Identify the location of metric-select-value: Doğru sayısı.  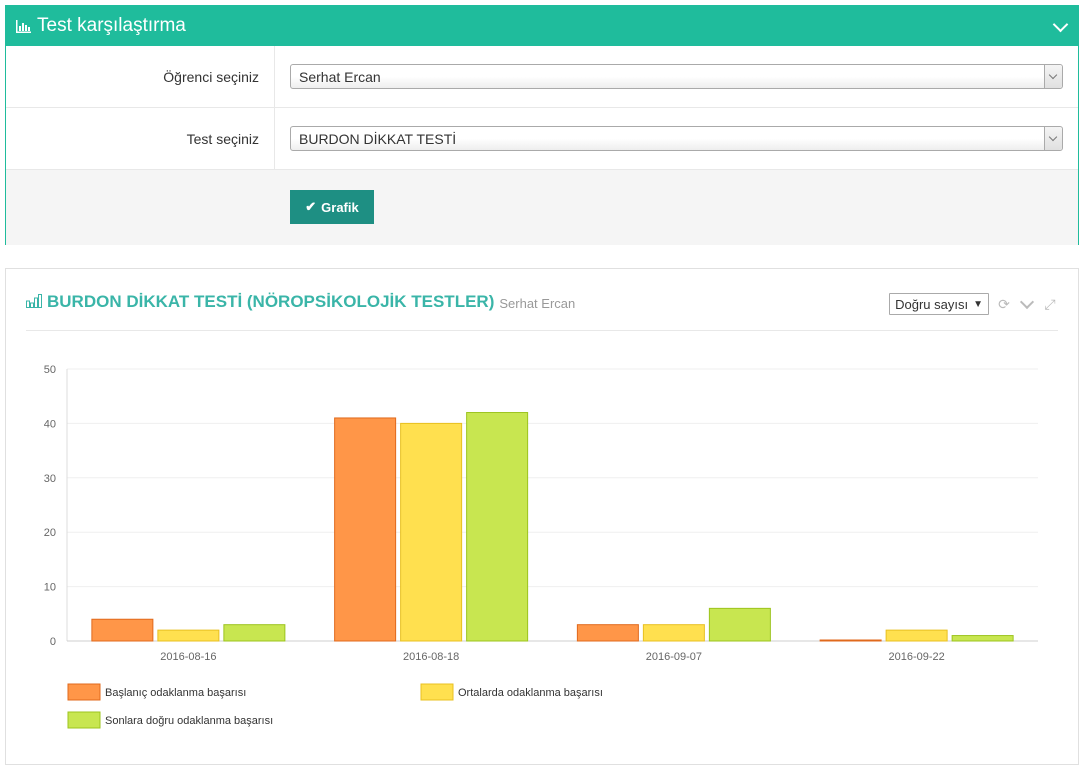
(932, 304).